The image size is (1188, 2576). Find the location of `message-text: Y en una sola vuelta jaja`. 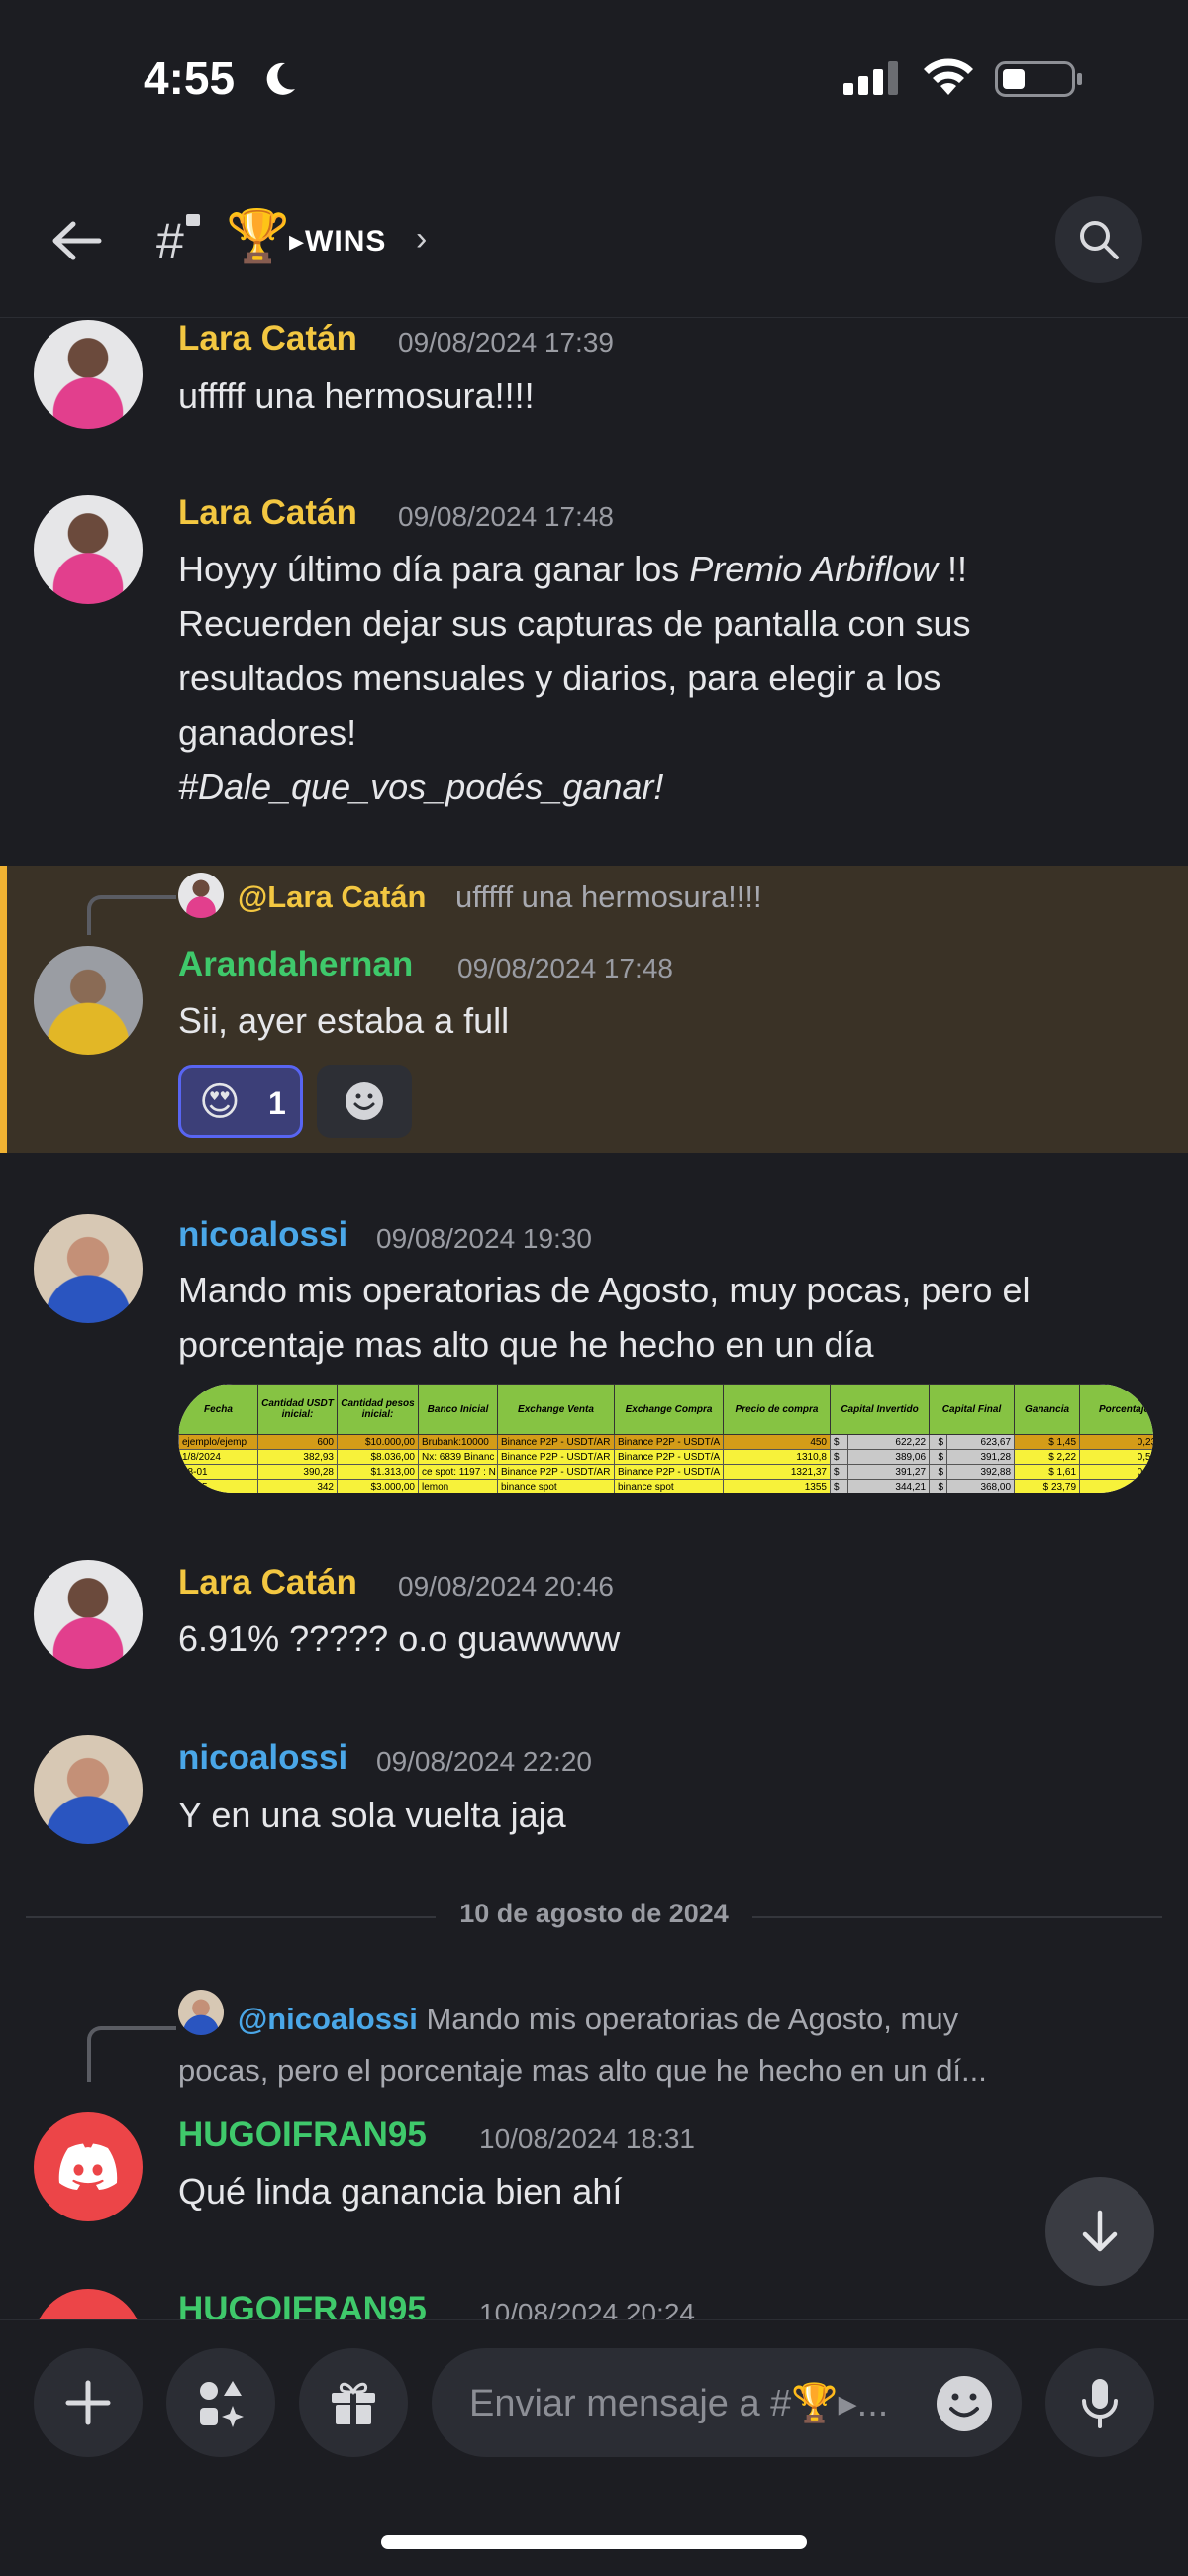

message-text: Y en una sola vuelta jaja is located at coordinates (372, 1815).